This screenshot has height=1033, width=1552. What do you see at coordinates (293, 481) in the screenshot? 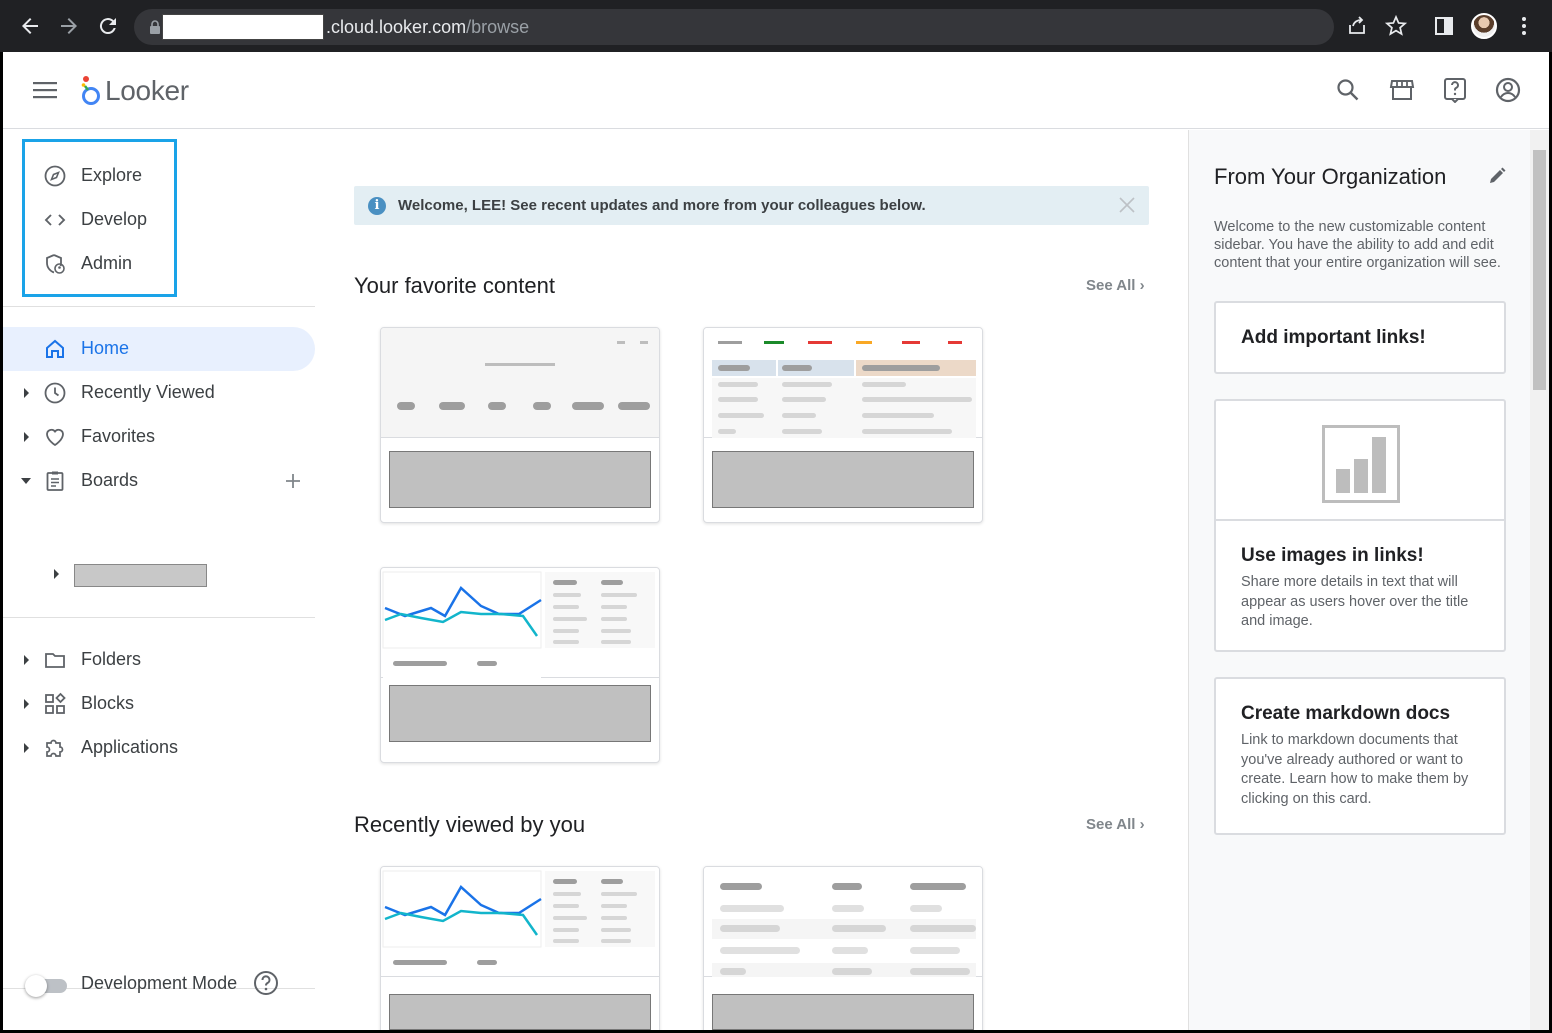
I see `add-board-plus-icon` at bounding box center [293, 481].